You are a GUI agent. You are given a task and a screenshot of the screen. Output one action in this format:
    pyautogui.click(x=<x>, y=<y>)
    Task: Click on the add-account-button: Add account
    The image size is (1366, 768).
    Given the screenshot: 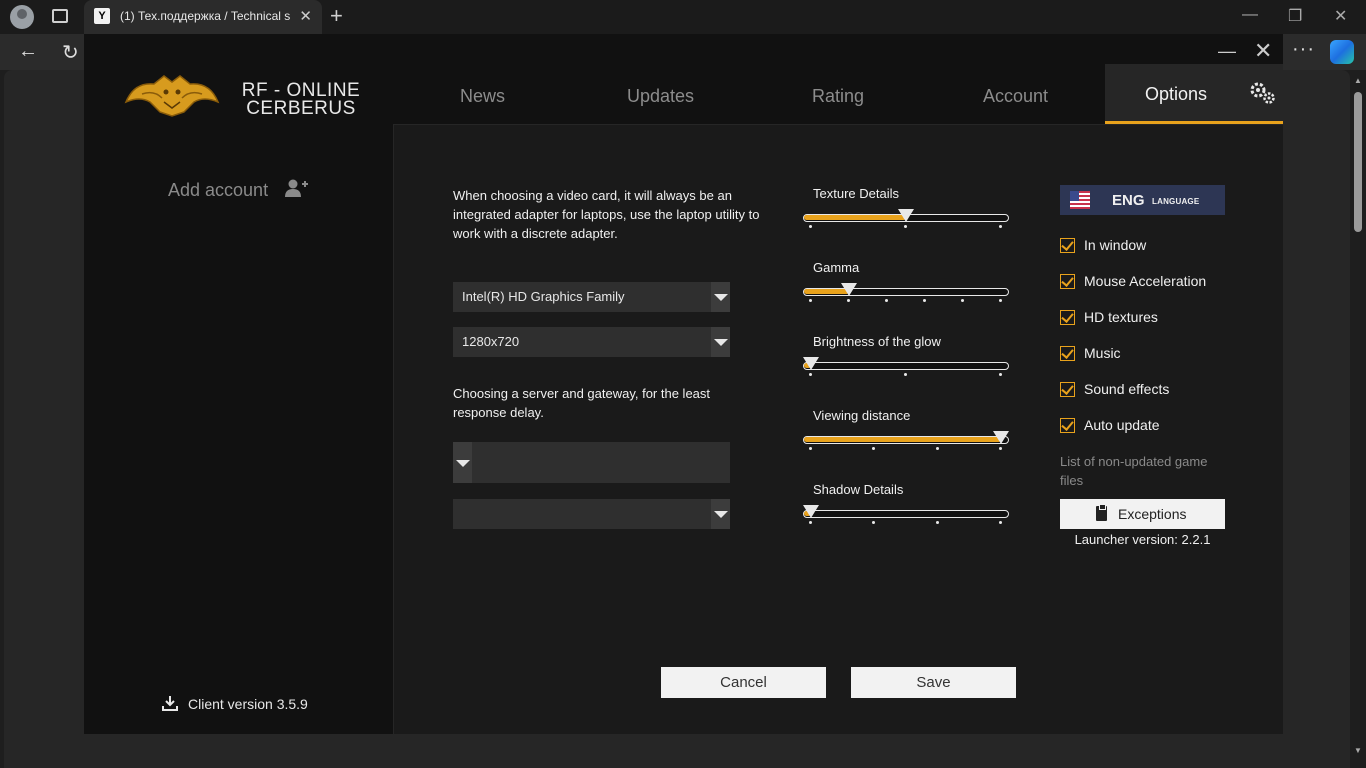 What is the action you would take?
    pyautogui.click(x=218, y=190)
    